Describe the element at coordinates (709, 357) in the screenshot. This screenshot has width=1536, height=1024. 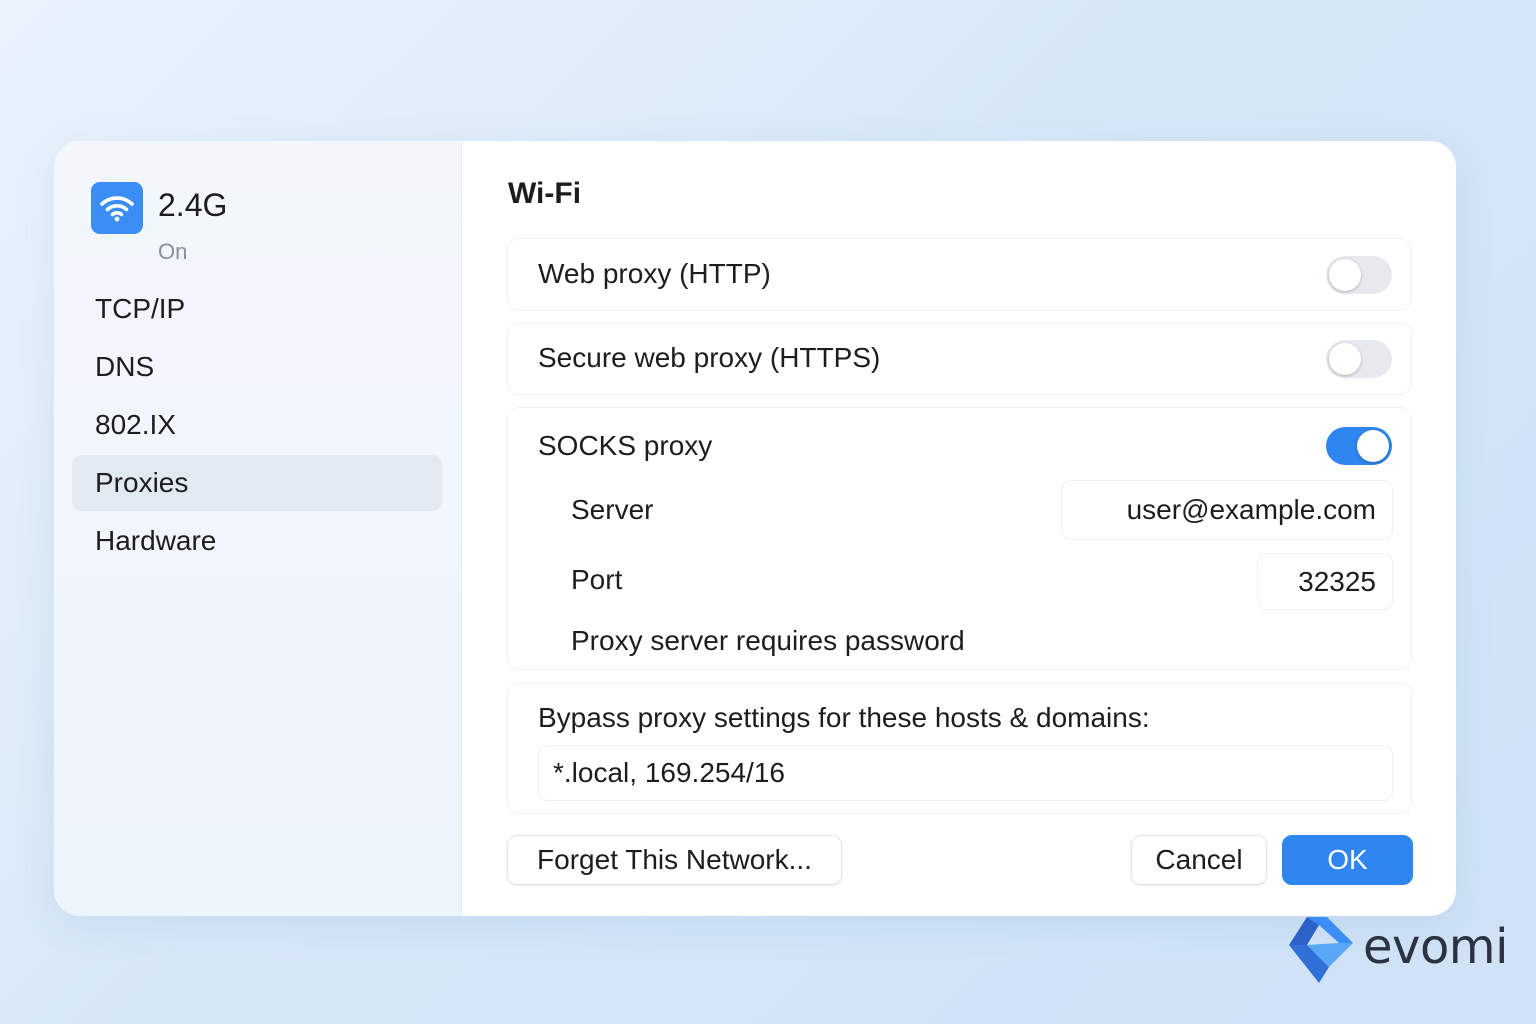
I see `secure-web-proxy-label: Secure web proxy (HTTPS)` at that location.